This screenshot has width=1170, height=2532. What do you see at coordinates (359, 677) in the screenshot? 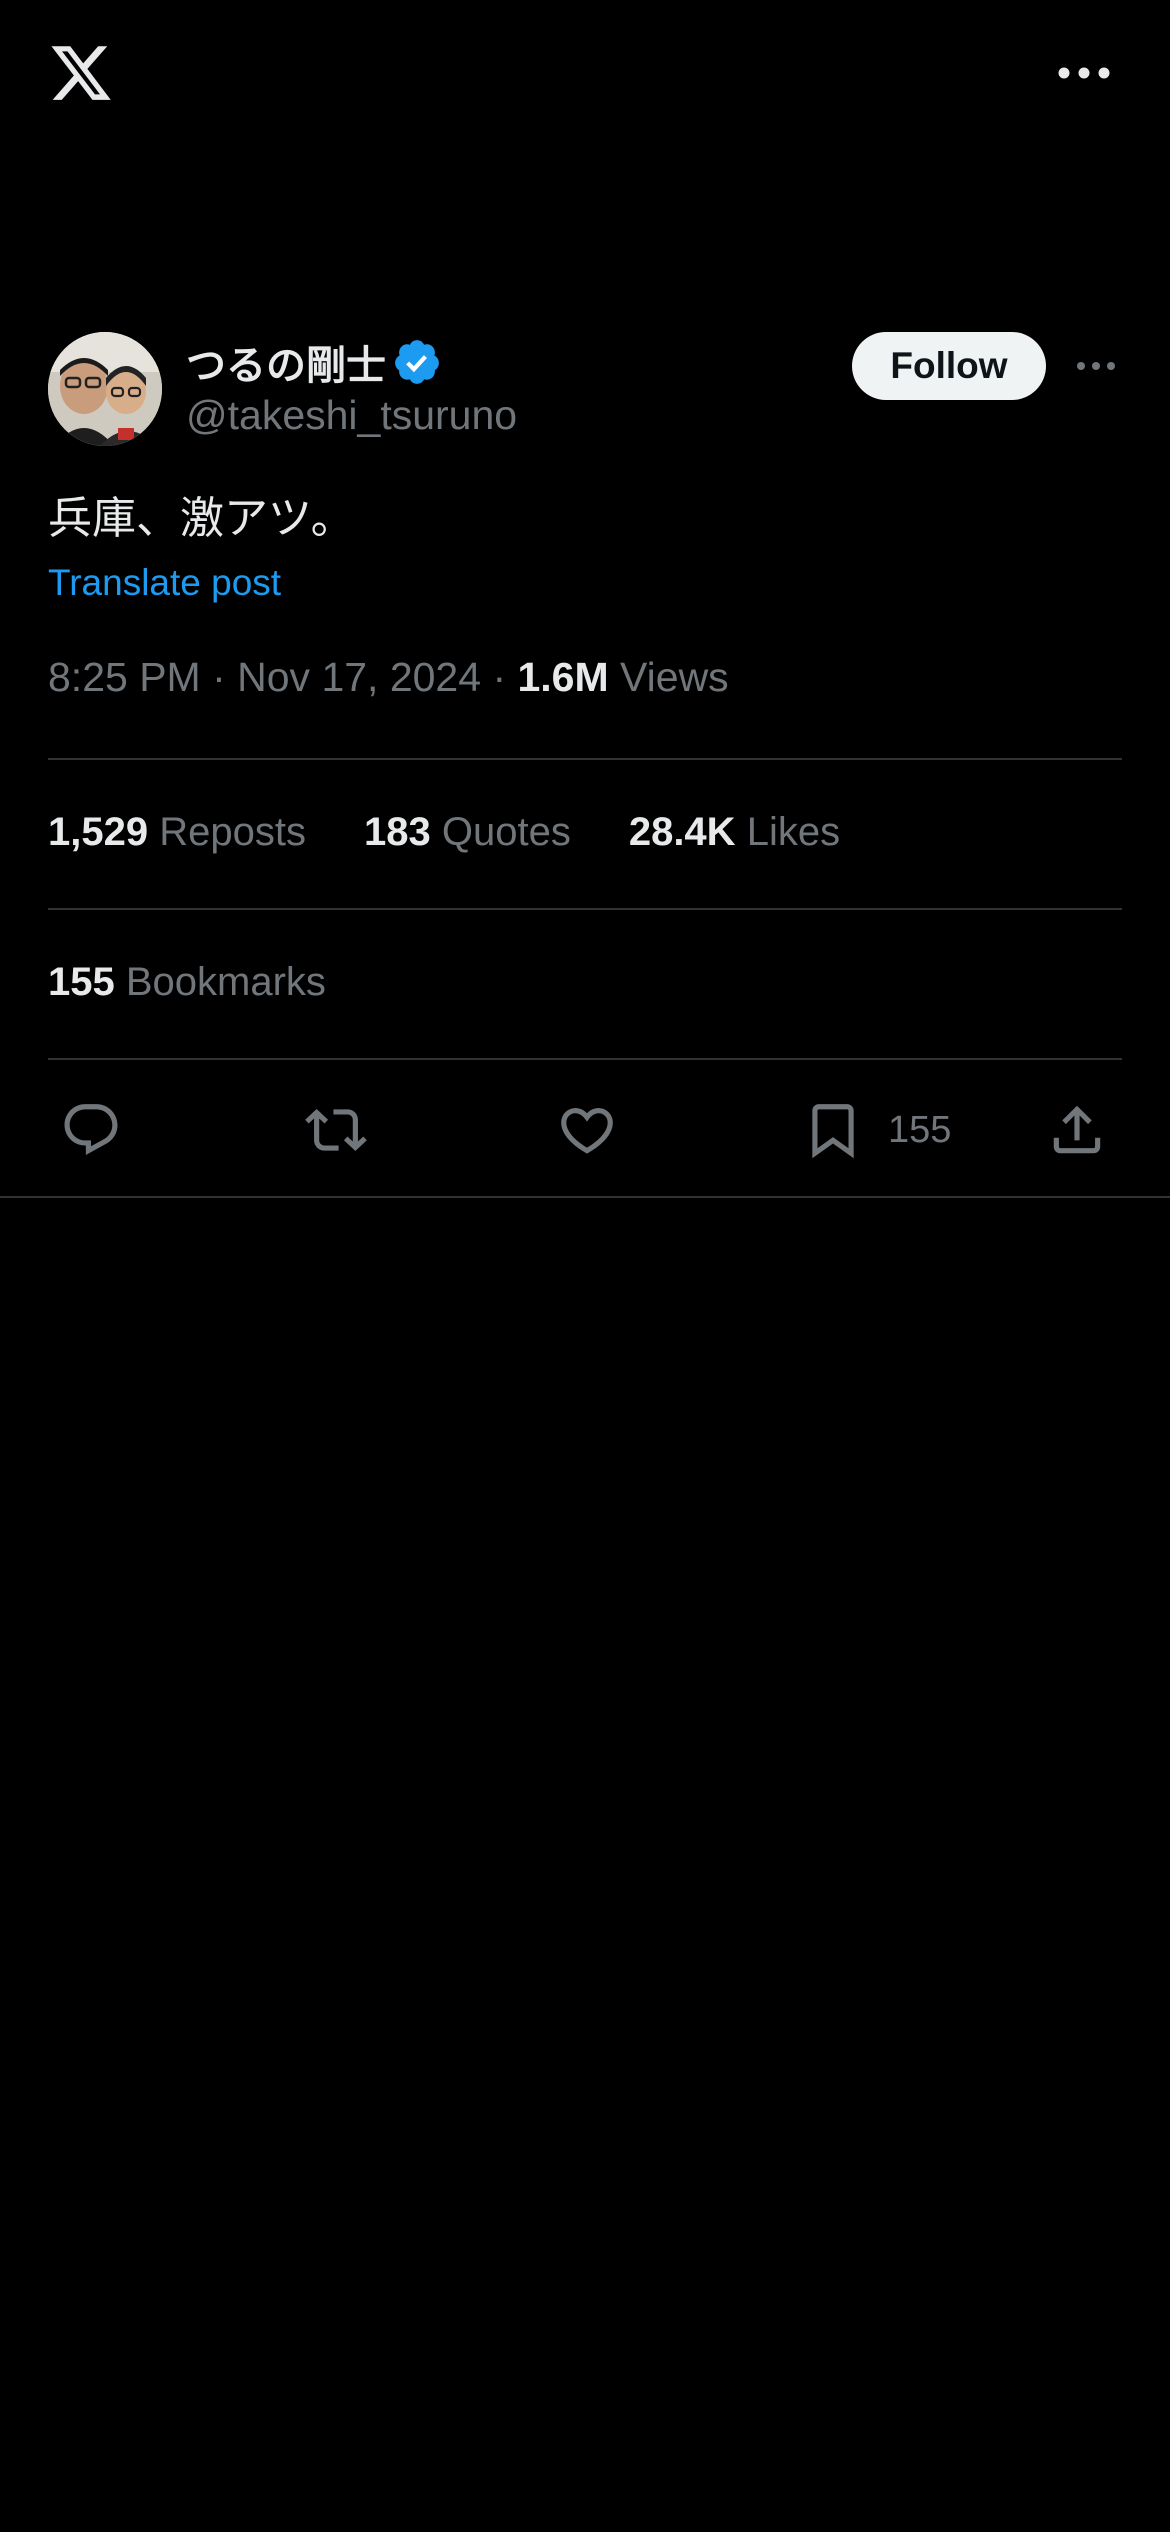
I see `post-date: Nov 17, 2024` at bounding box center [359, 677].